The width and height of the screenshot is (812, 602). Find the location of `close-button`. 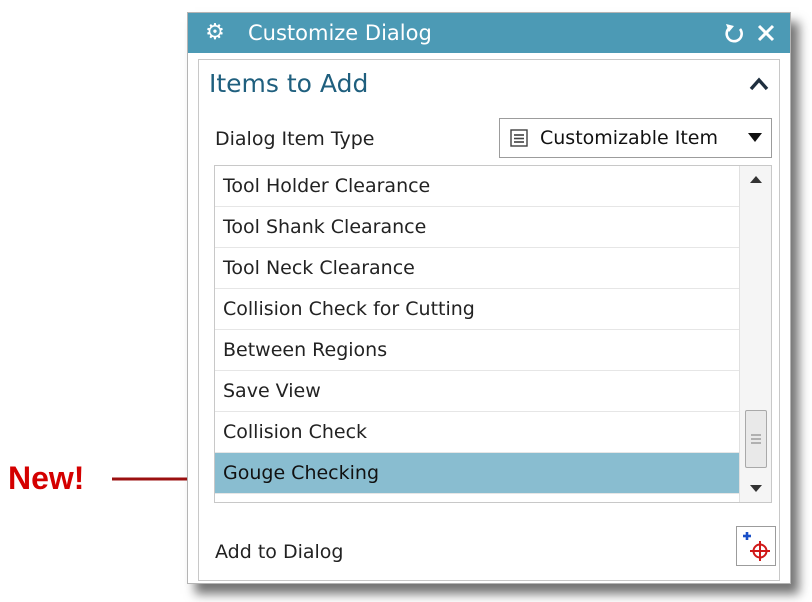

close-button is located at coordinates (766, 33).